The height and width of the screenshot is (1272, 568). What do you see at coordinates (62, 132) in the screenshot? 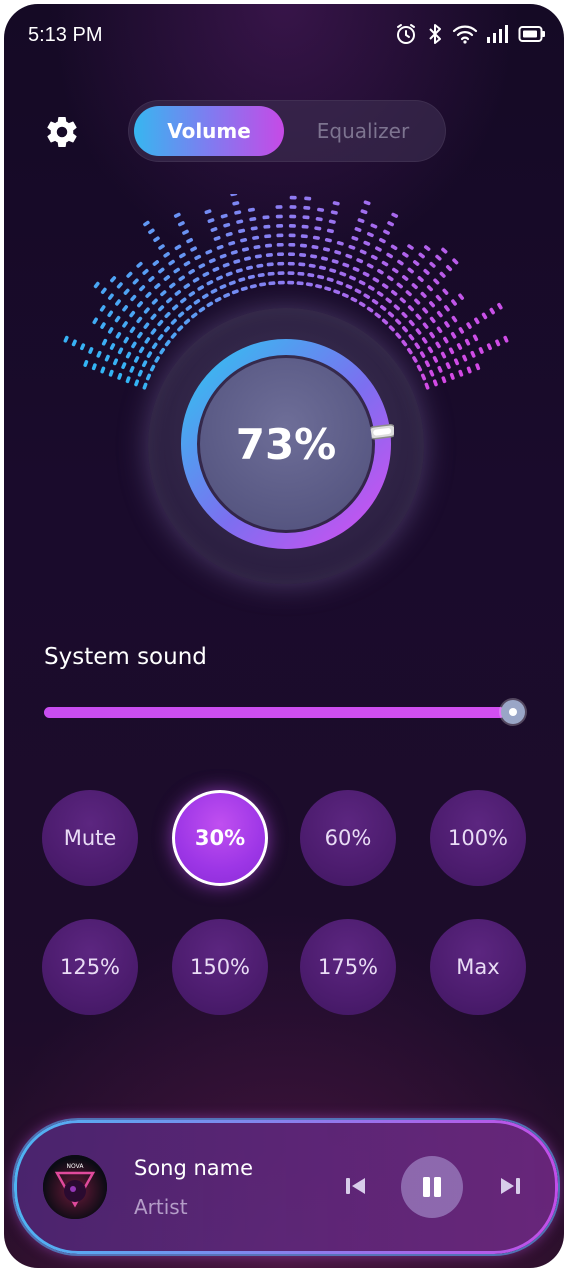
I see `gear-icon` at bounding box center [62, 132].